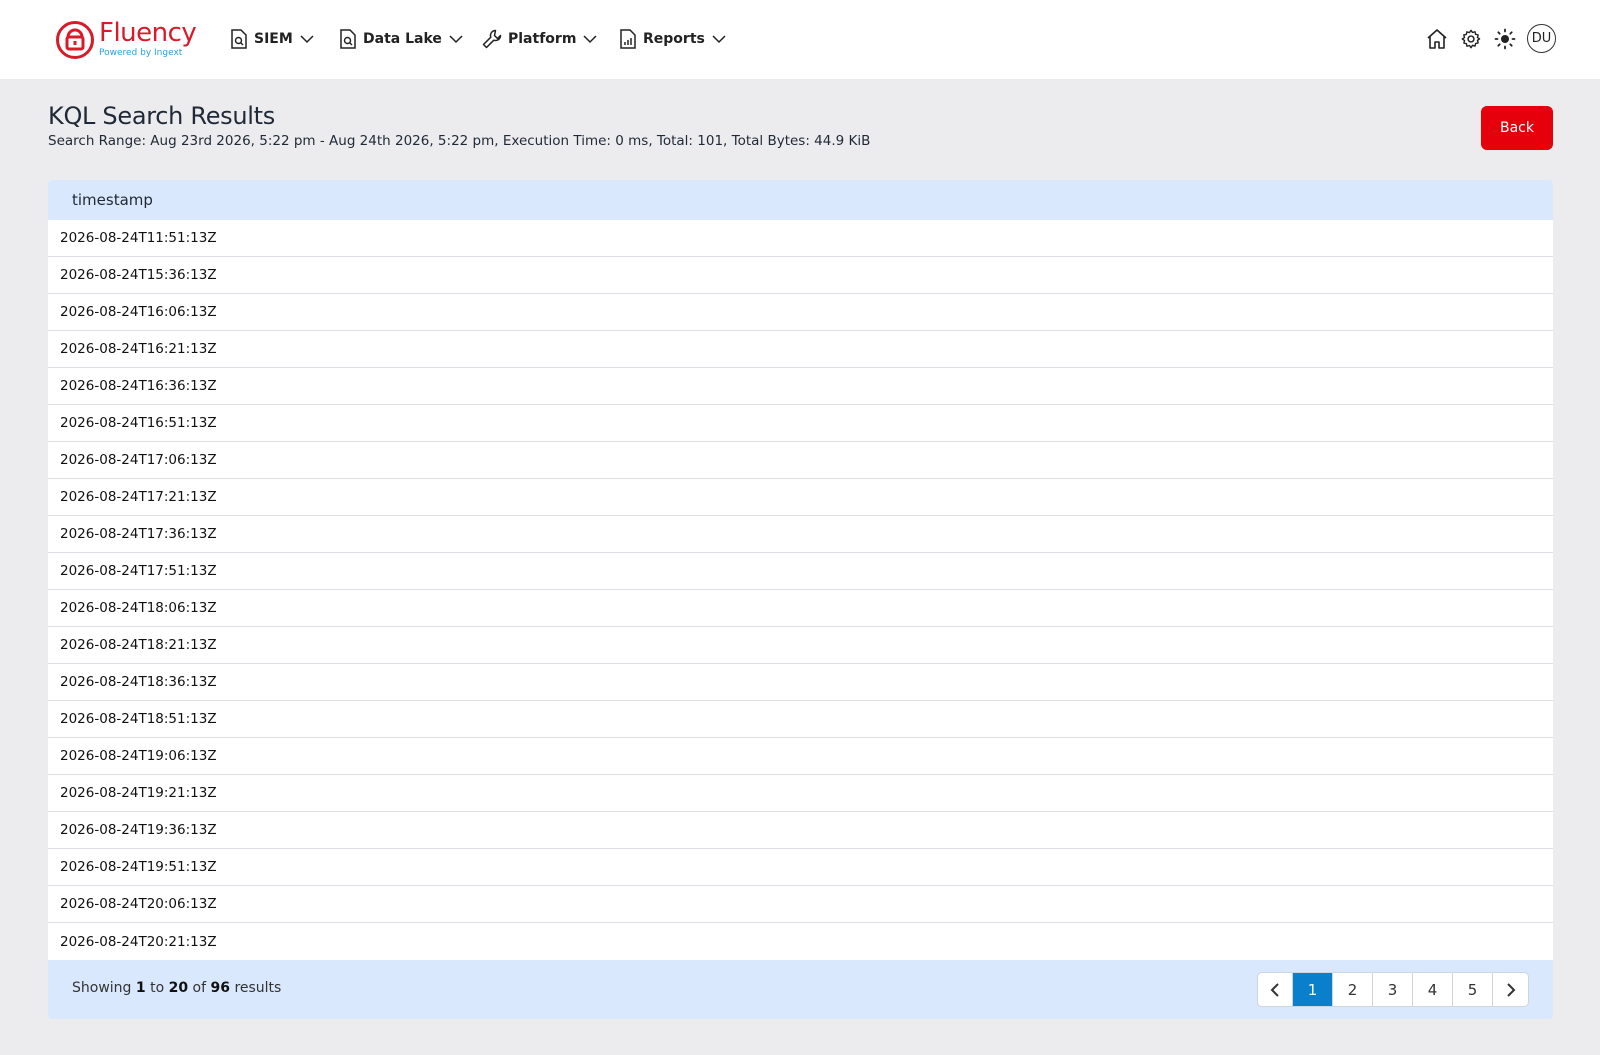  What do you see at coordinates (138, 423) in the screenshot?
I see `timestamp-cell: 2026-08-24T16:51:13Z` at bounding box center [138, 423].